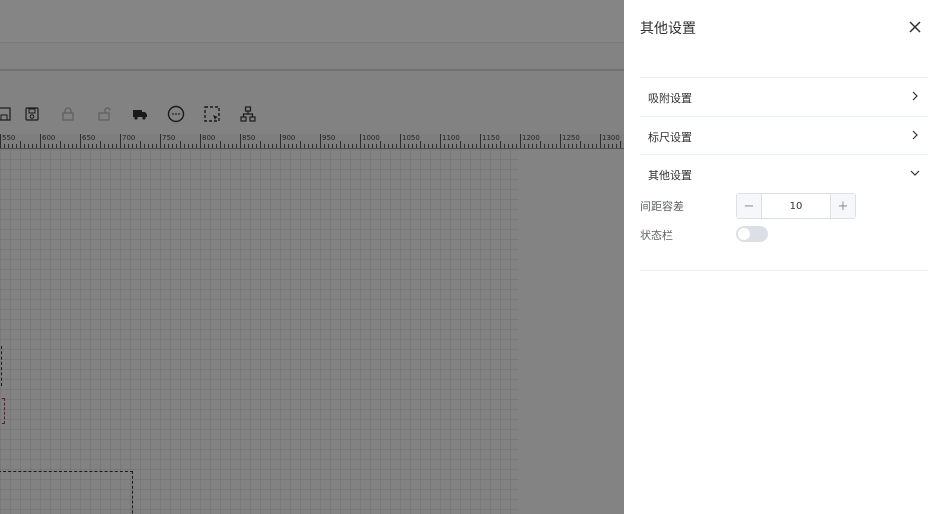 Image resolution: width=943 pixels, height=514 pixels. Describe the element at coordinates (656, 235) in the screenshot. I see `status-bar-label: 状态栏` at that location.